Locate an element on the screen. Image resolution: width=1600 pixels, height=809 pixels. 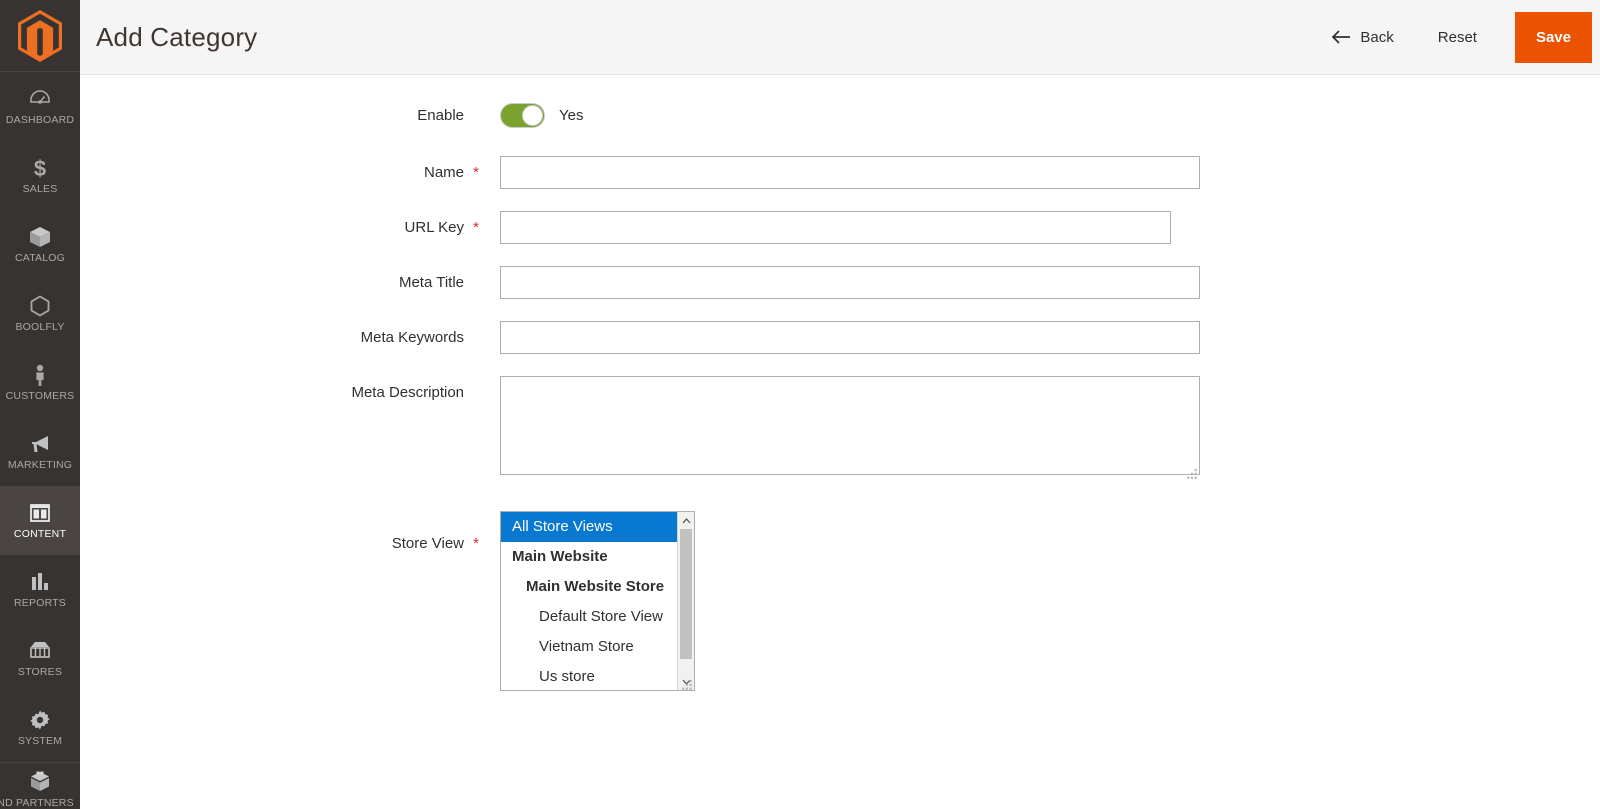
store-view-scrollbar is located at coordinates (685, 601).